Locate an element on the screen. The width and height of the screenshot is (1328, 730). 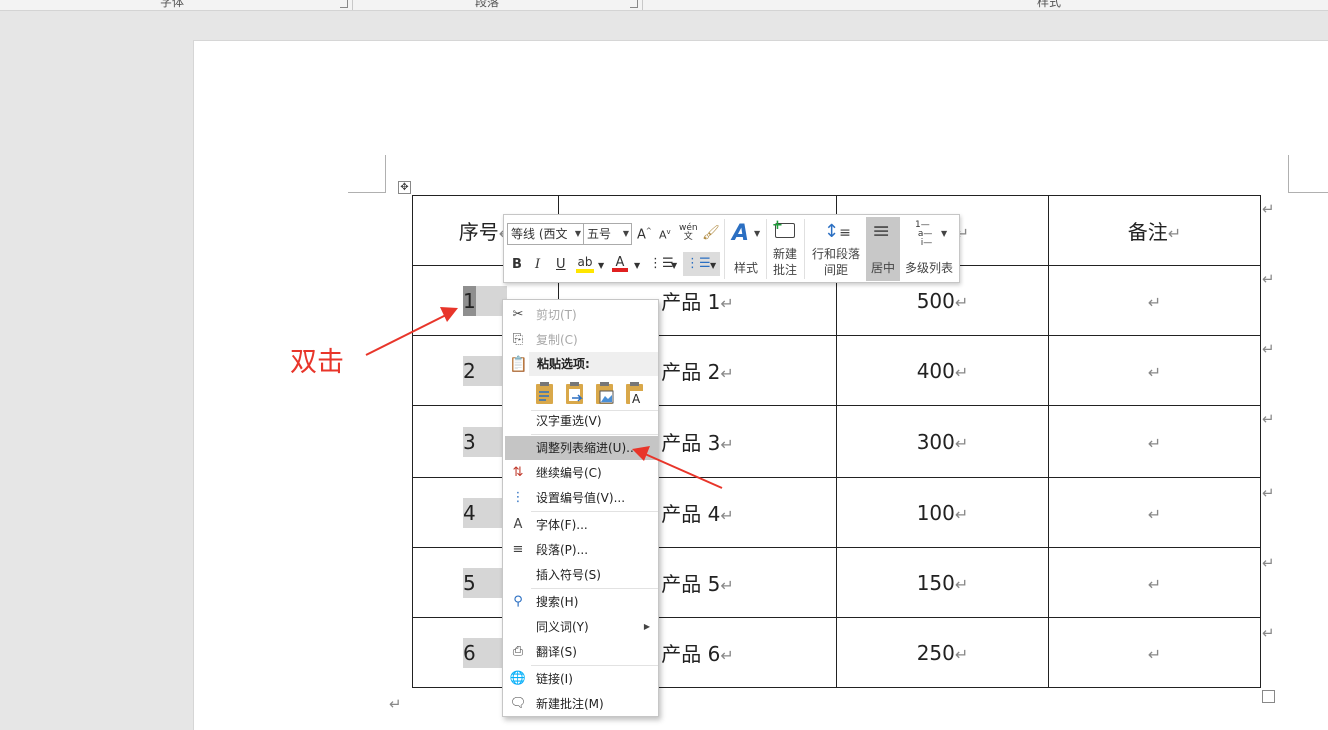
font-dialog-launcher-icon is located at coordinates (344, 4).